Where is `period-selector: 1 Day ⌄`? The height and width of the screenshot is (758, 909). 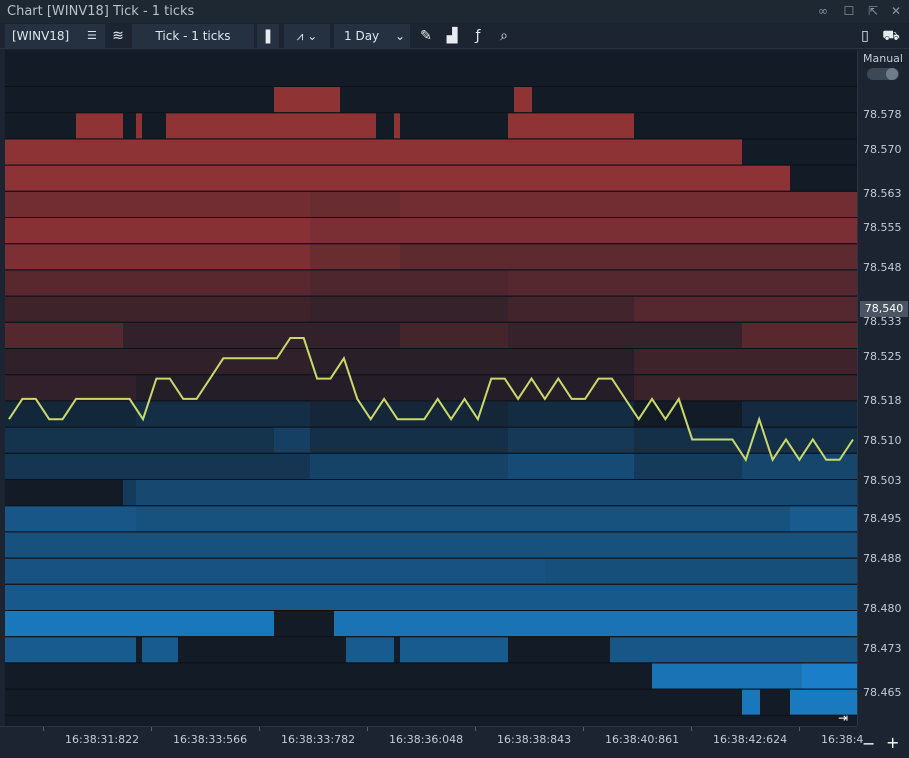 period-selector: 1 Day ⌄ is located at coordinates (372, 36).